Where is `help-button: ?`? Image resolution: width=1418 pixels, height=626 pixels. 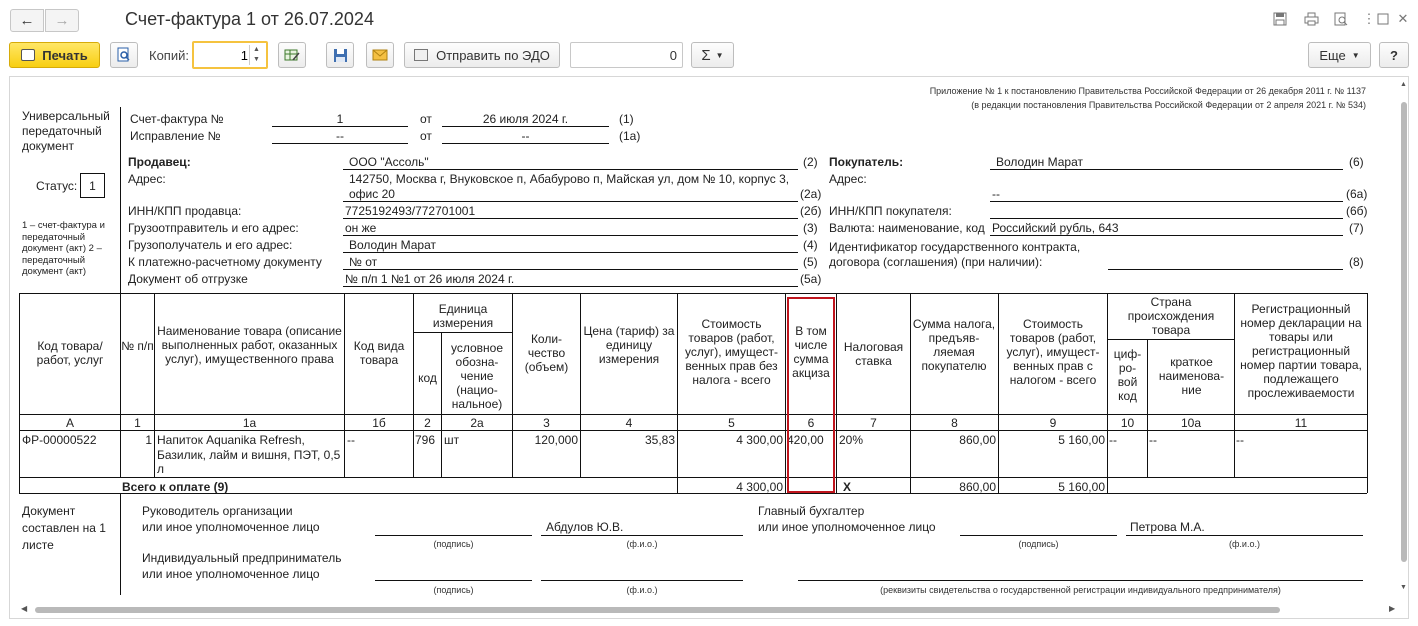
help-button: ? is located at coordinates (1394, 55).